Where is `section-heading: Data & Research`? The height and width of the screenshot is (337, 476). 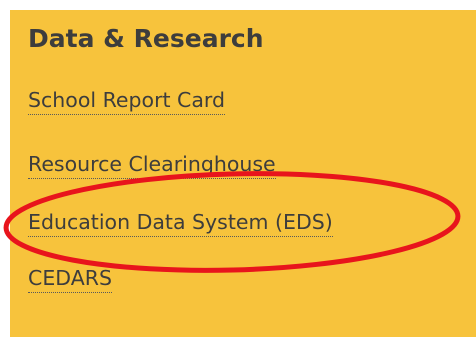
section-heading: Data & Research is located at coordinates (146, 38).